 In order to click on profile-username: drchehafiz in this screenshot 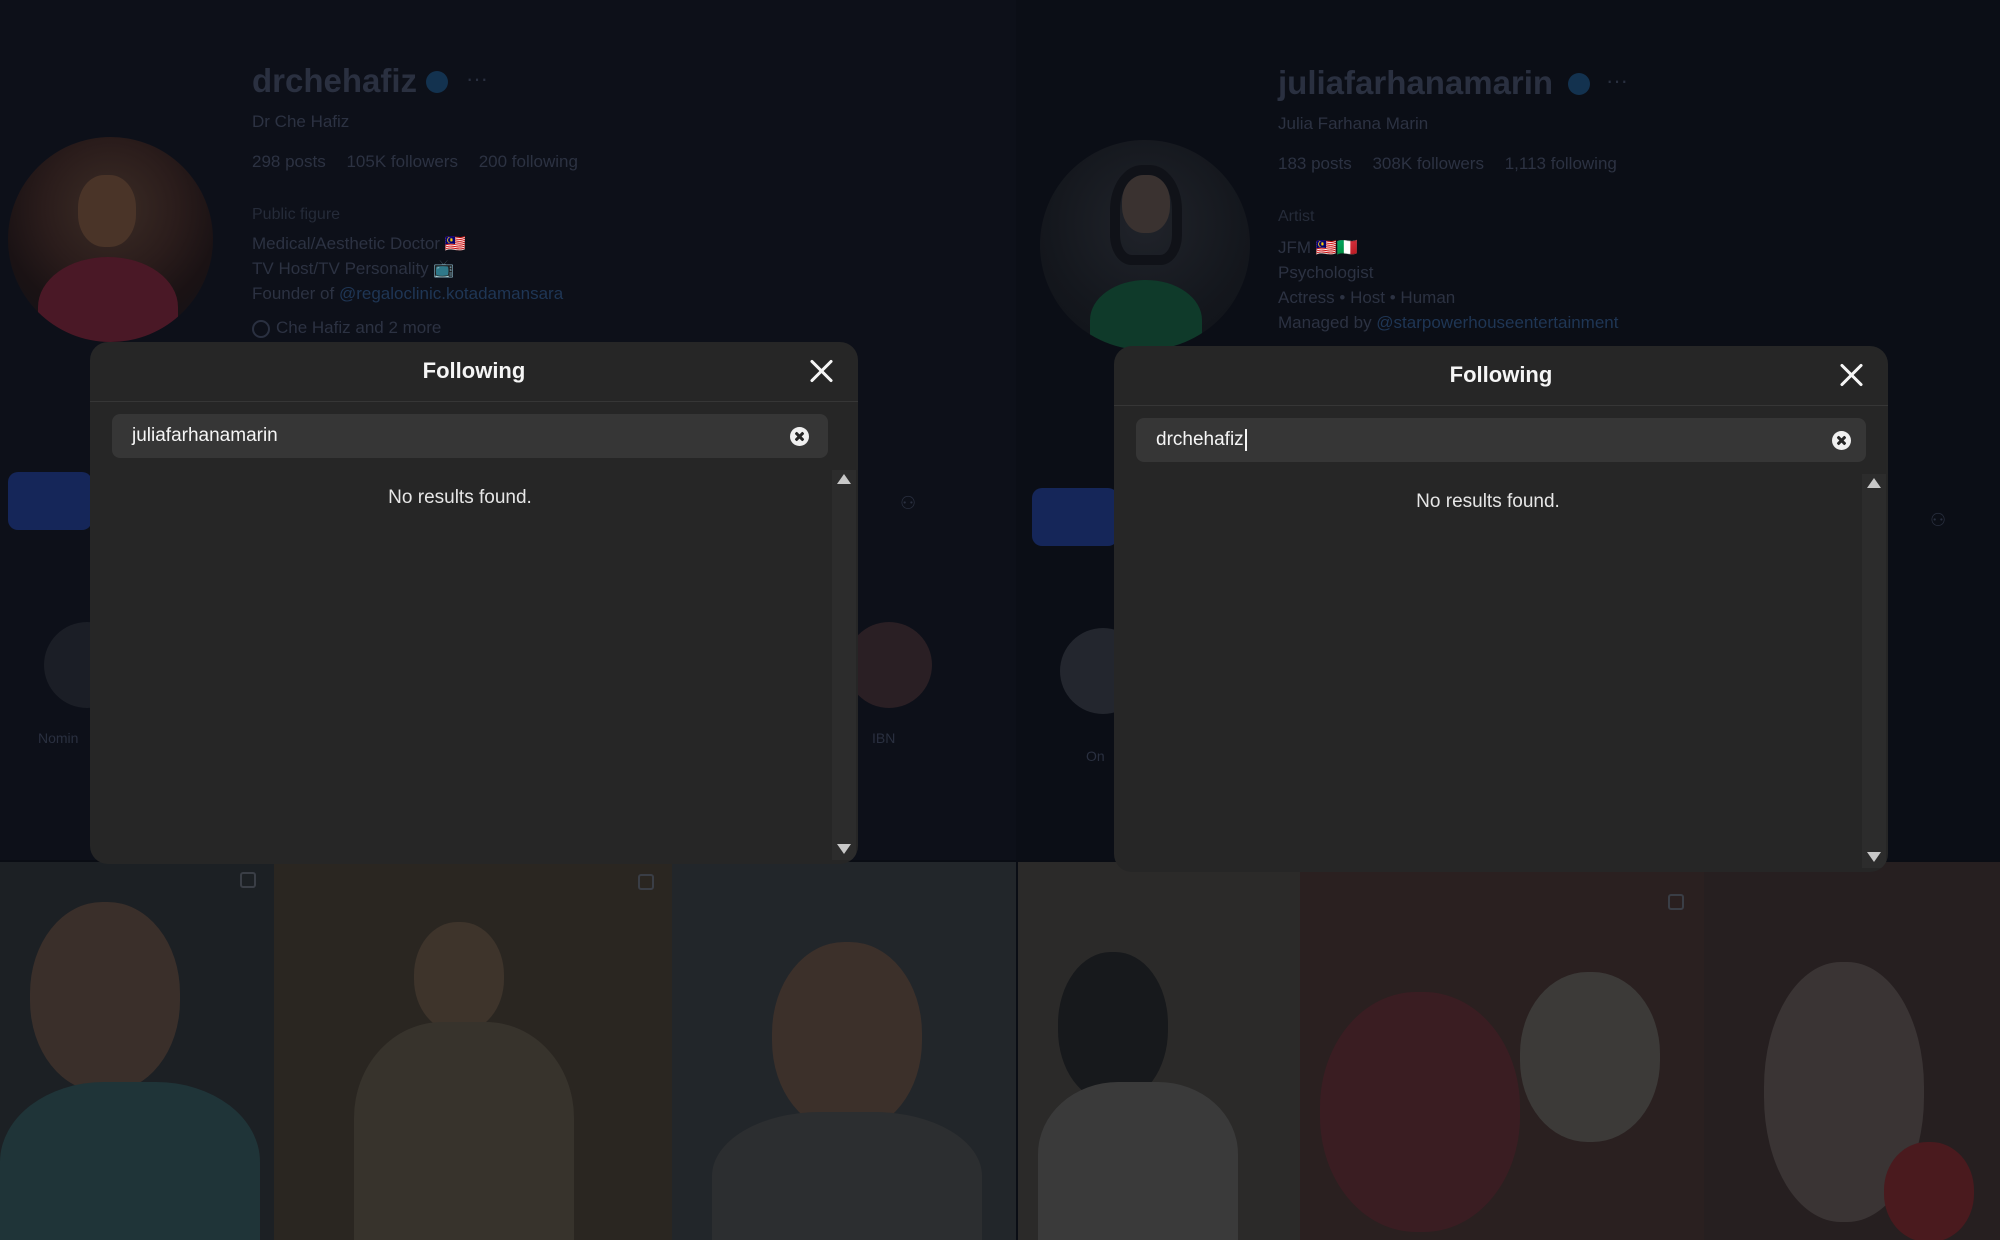, I will do `click(334, 81)`.